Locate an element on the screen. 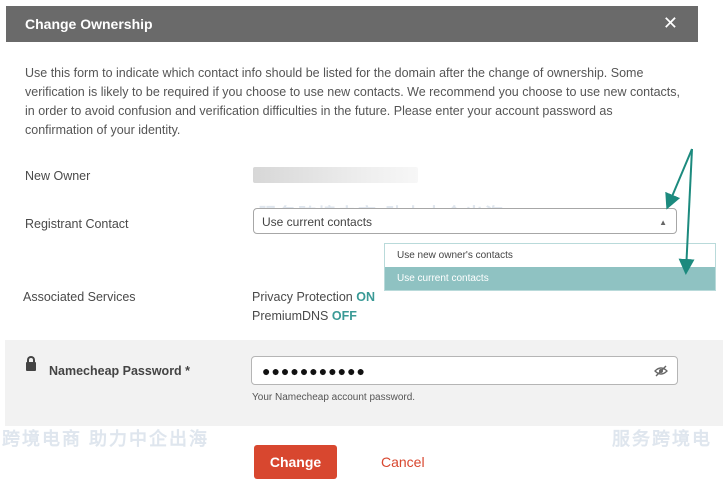 The width and height of the screenshot is (723, 485). cancel-button: Cancel is located at coordinates (403, 462).